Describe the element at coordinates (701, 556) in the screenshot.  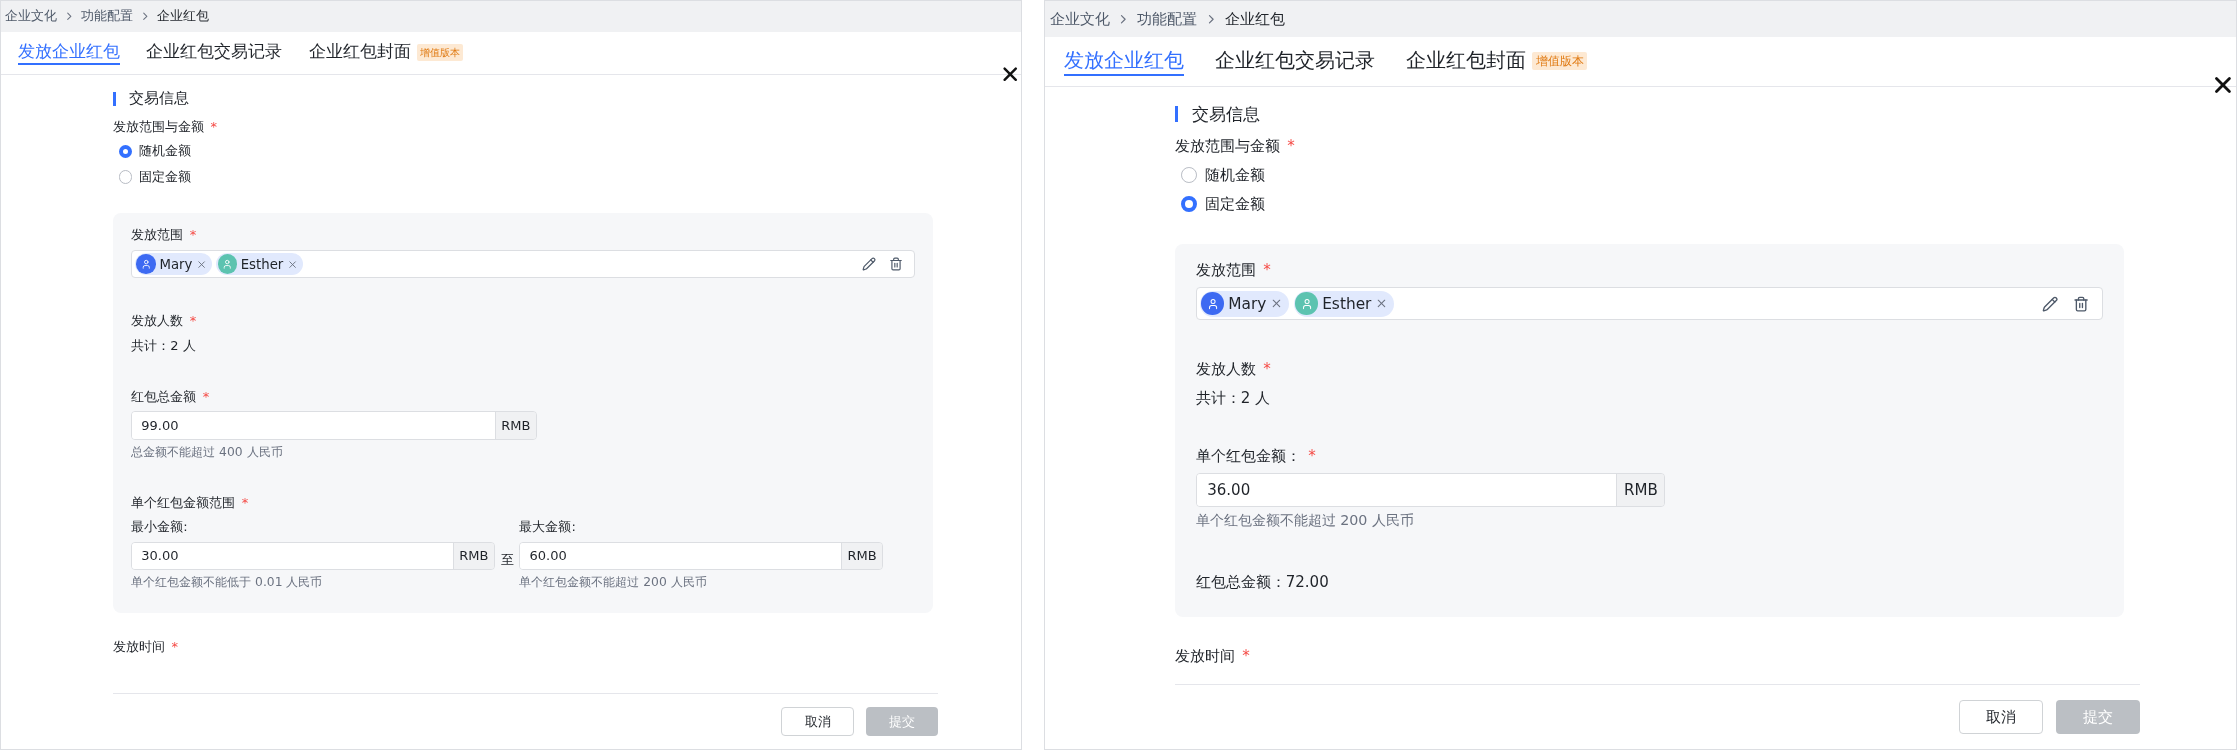
I see `amount-input-field: 60.00 RMB` at that location.